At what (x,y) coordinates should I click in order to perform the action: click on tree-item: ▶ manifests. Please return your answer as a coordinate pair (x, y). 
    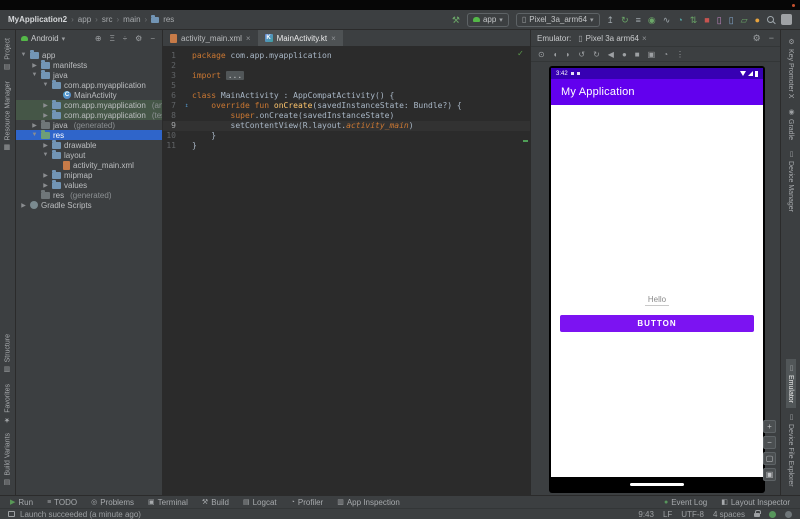
    Looking at the image, I should click on (89, 64).